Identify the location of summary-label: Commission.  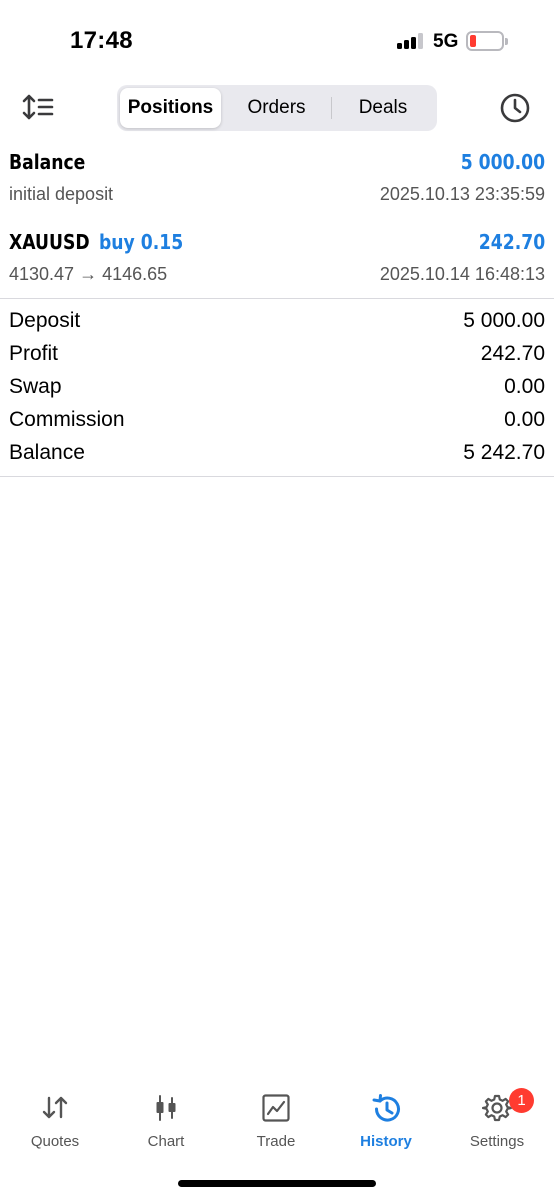
(67, 419).